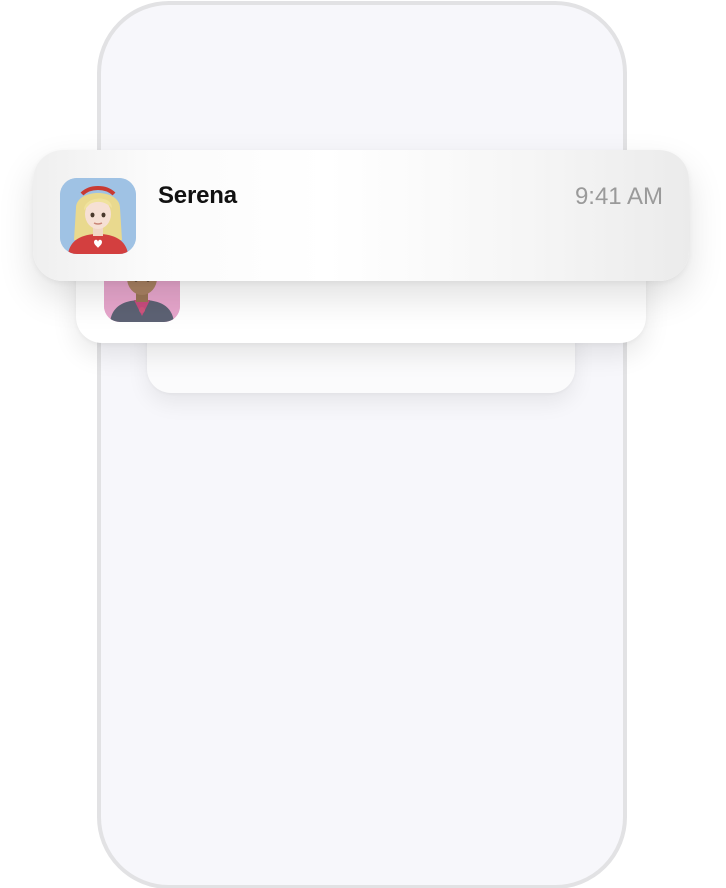 This screenshot has height=888, width=726. Describe the element at coordinates (197, 195) in the screenshot. I see `sender-name: Serena` at that location.